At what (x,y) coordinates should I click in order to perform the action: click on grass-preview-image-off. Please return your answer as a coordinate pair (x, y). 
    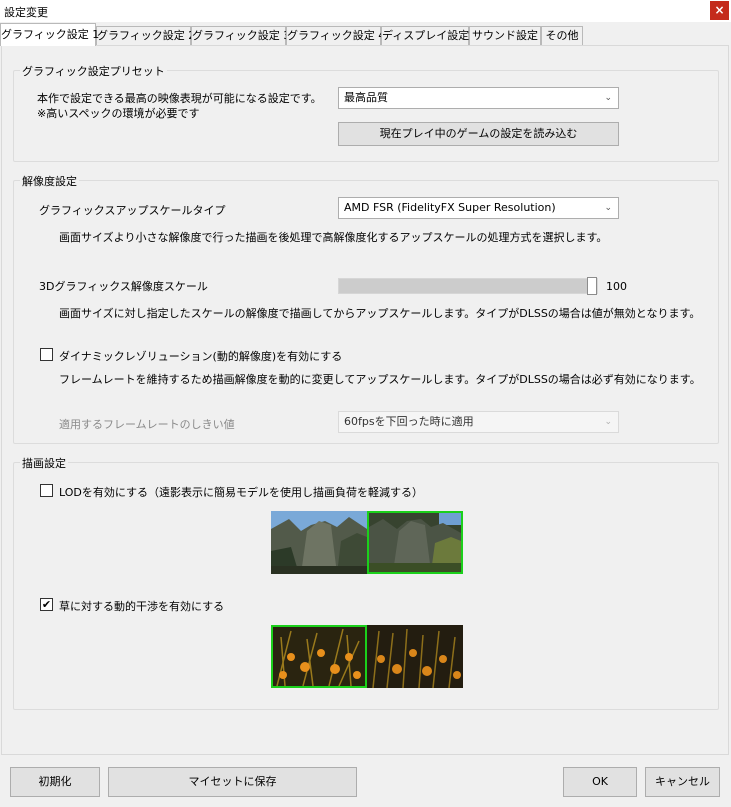
    Looking at the image, I should click on (415, 656).